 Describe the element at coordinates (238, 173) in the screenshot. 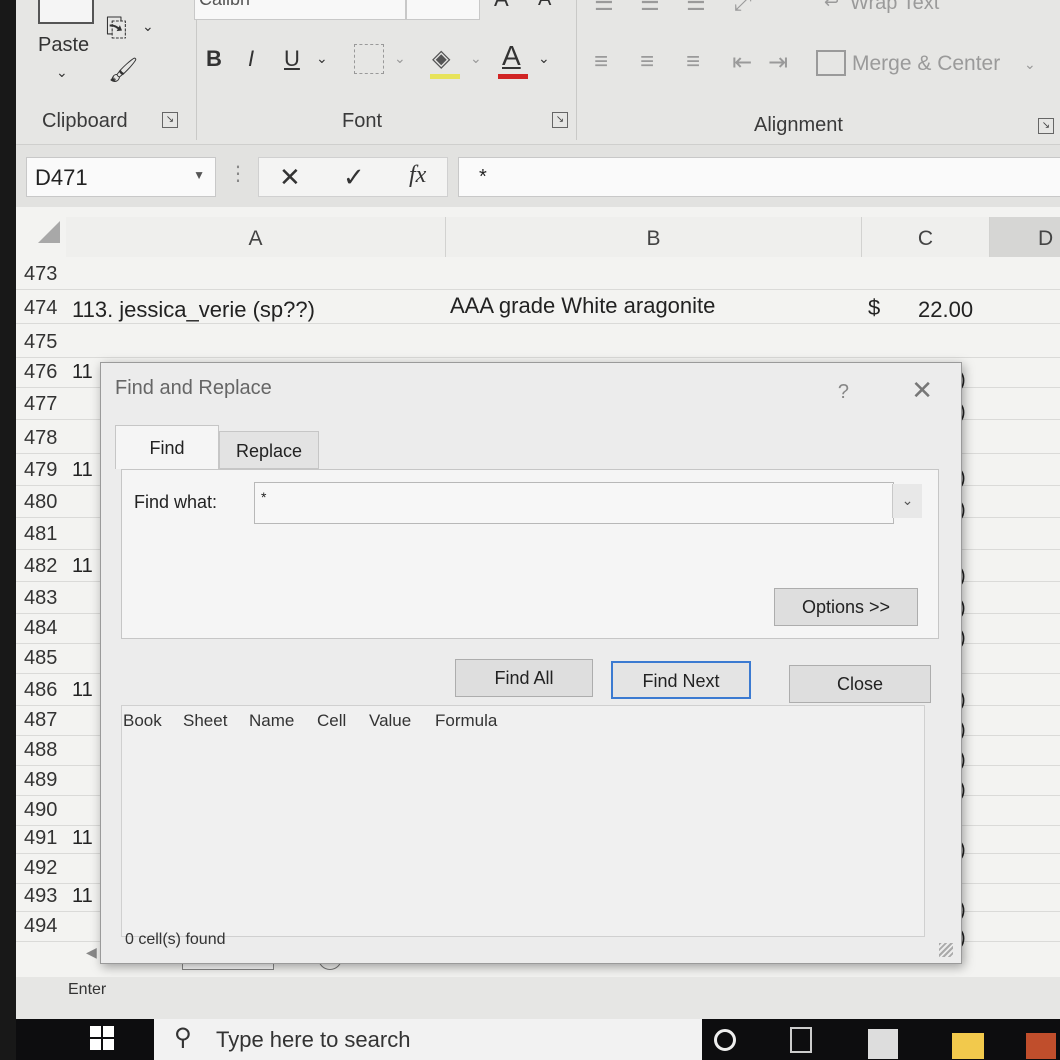

I see `formula-bar-grip-icon: ⋮` at that location.